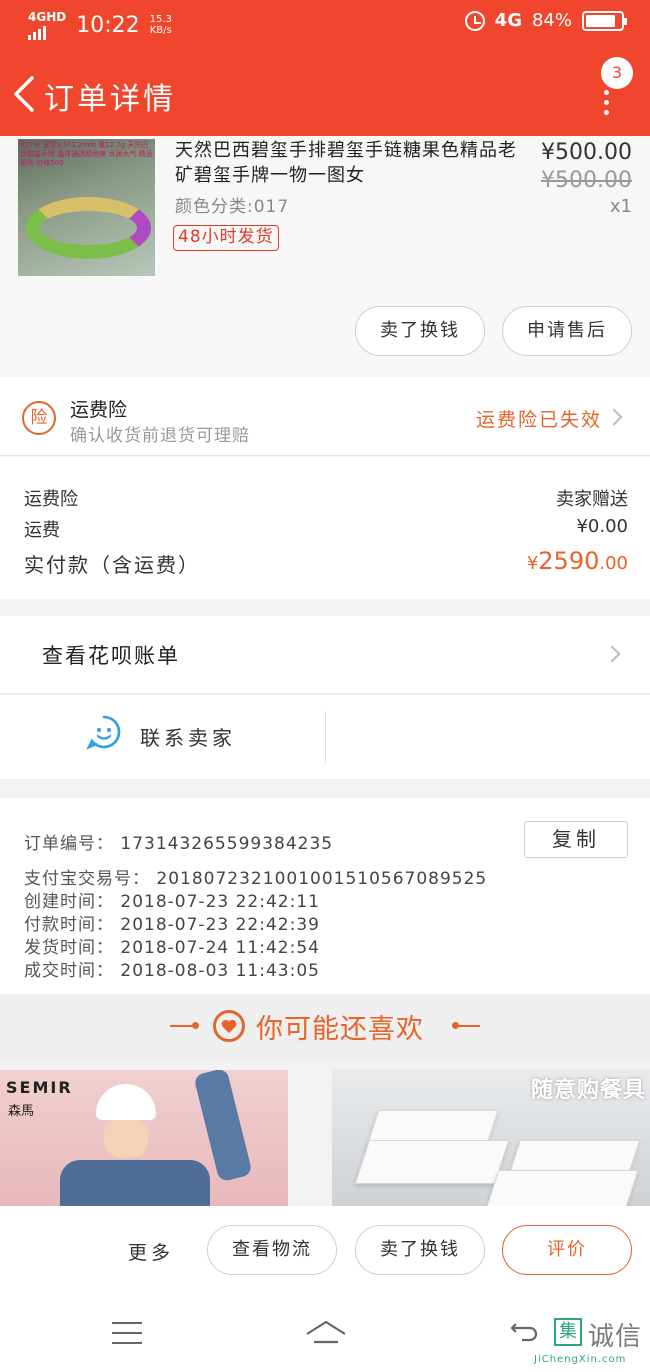 Image resolution: width=650 pixels, height=1372 pixels. What do you see at coordinates (39, 1087) in the screenshot?
I see `brand-logo: SEMIR` at bounding box center [39, 1087].